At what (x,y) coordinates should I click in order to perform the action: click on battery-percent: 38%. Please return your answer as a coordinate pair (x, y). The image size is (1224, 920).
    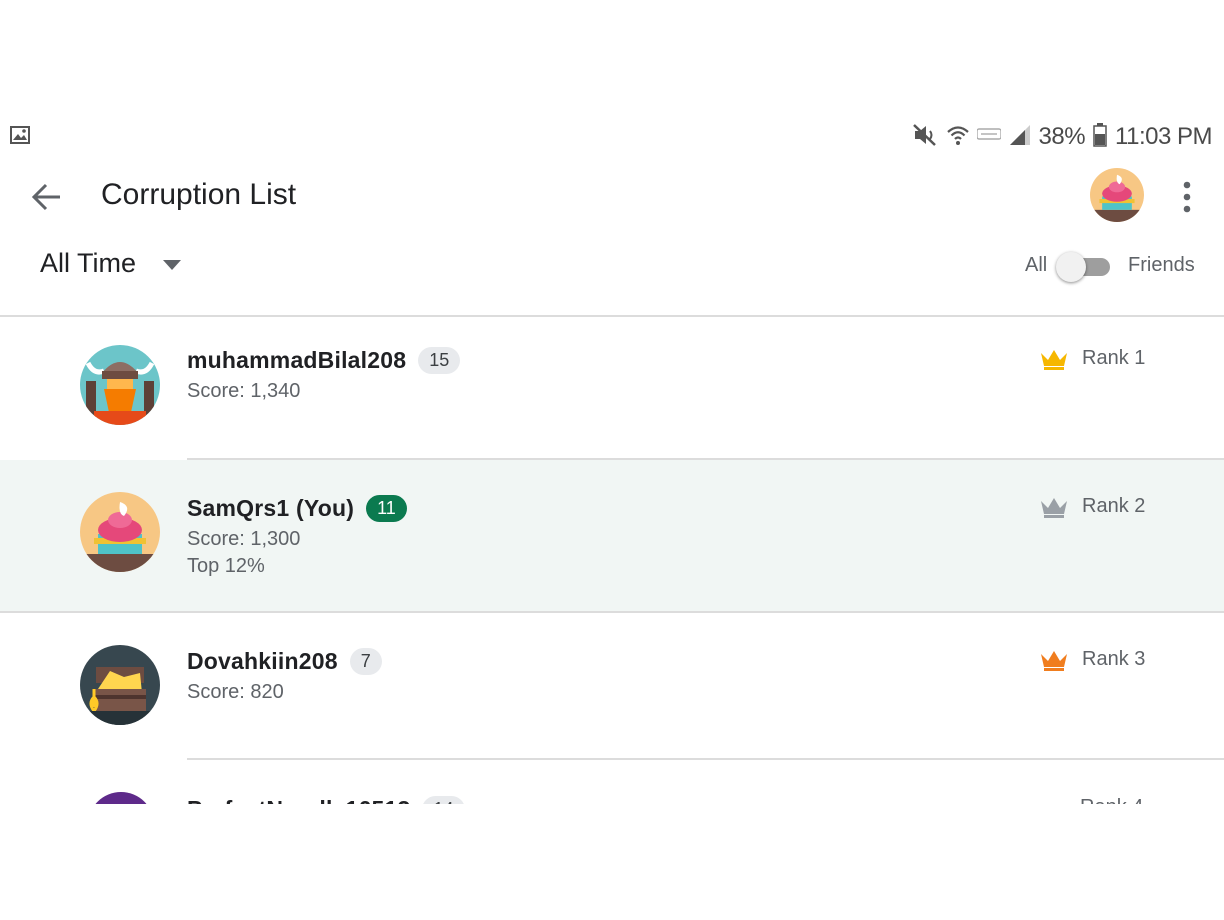
    Looking at the image, I should click on (1062, 136).